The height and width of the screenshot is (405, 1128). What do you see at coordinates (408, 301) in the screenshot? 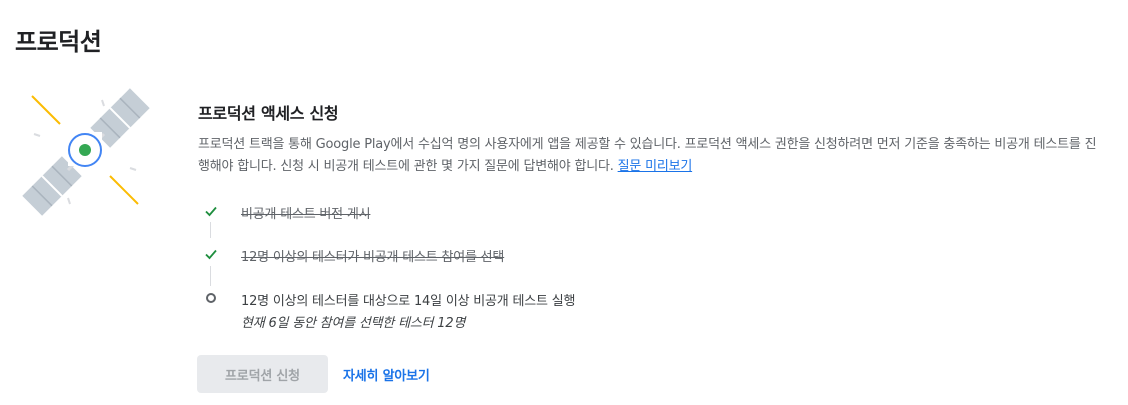
I see `step-label: 12명 이상의 테스터를 대상으로 14일 이상 비공개 테스트 실행` at bounding box center [408, 301].